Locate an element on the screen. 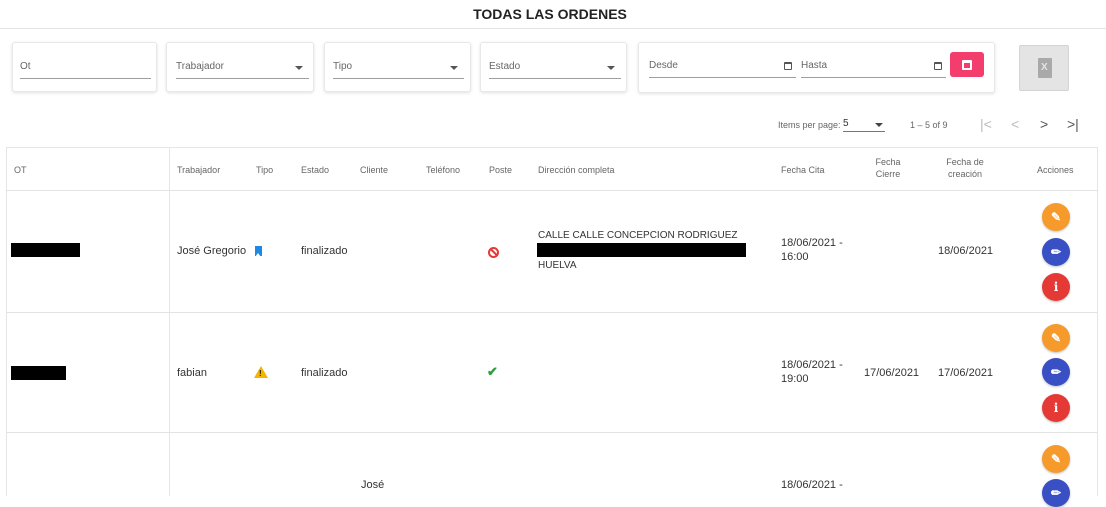  fecha-cita-cell: 18/06/2021 - 19:00 is located at coordinates (812, 372).